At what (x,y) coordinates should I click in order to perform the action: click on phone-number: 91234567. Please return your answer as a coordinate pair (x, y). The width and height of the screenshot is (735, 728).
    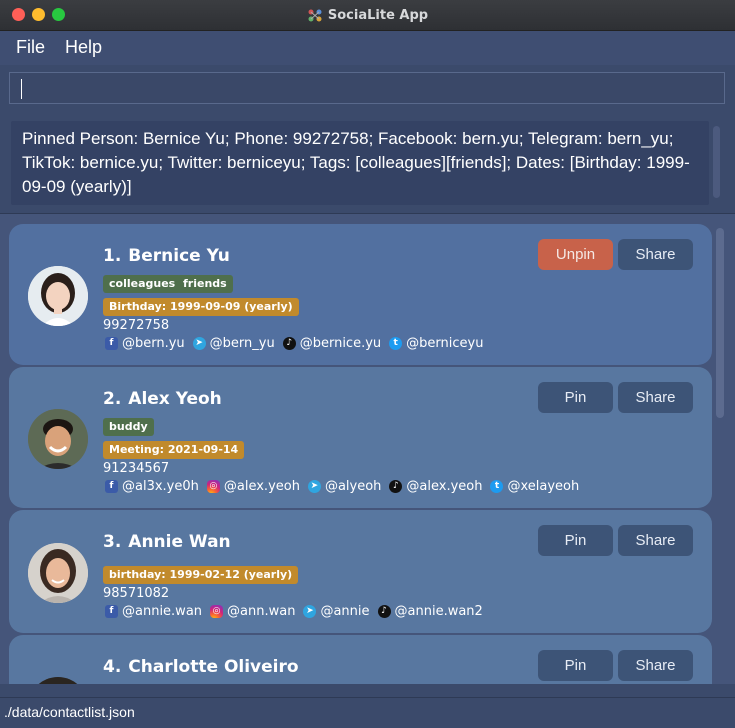
    Looking at the image, I should click on (136, 468).